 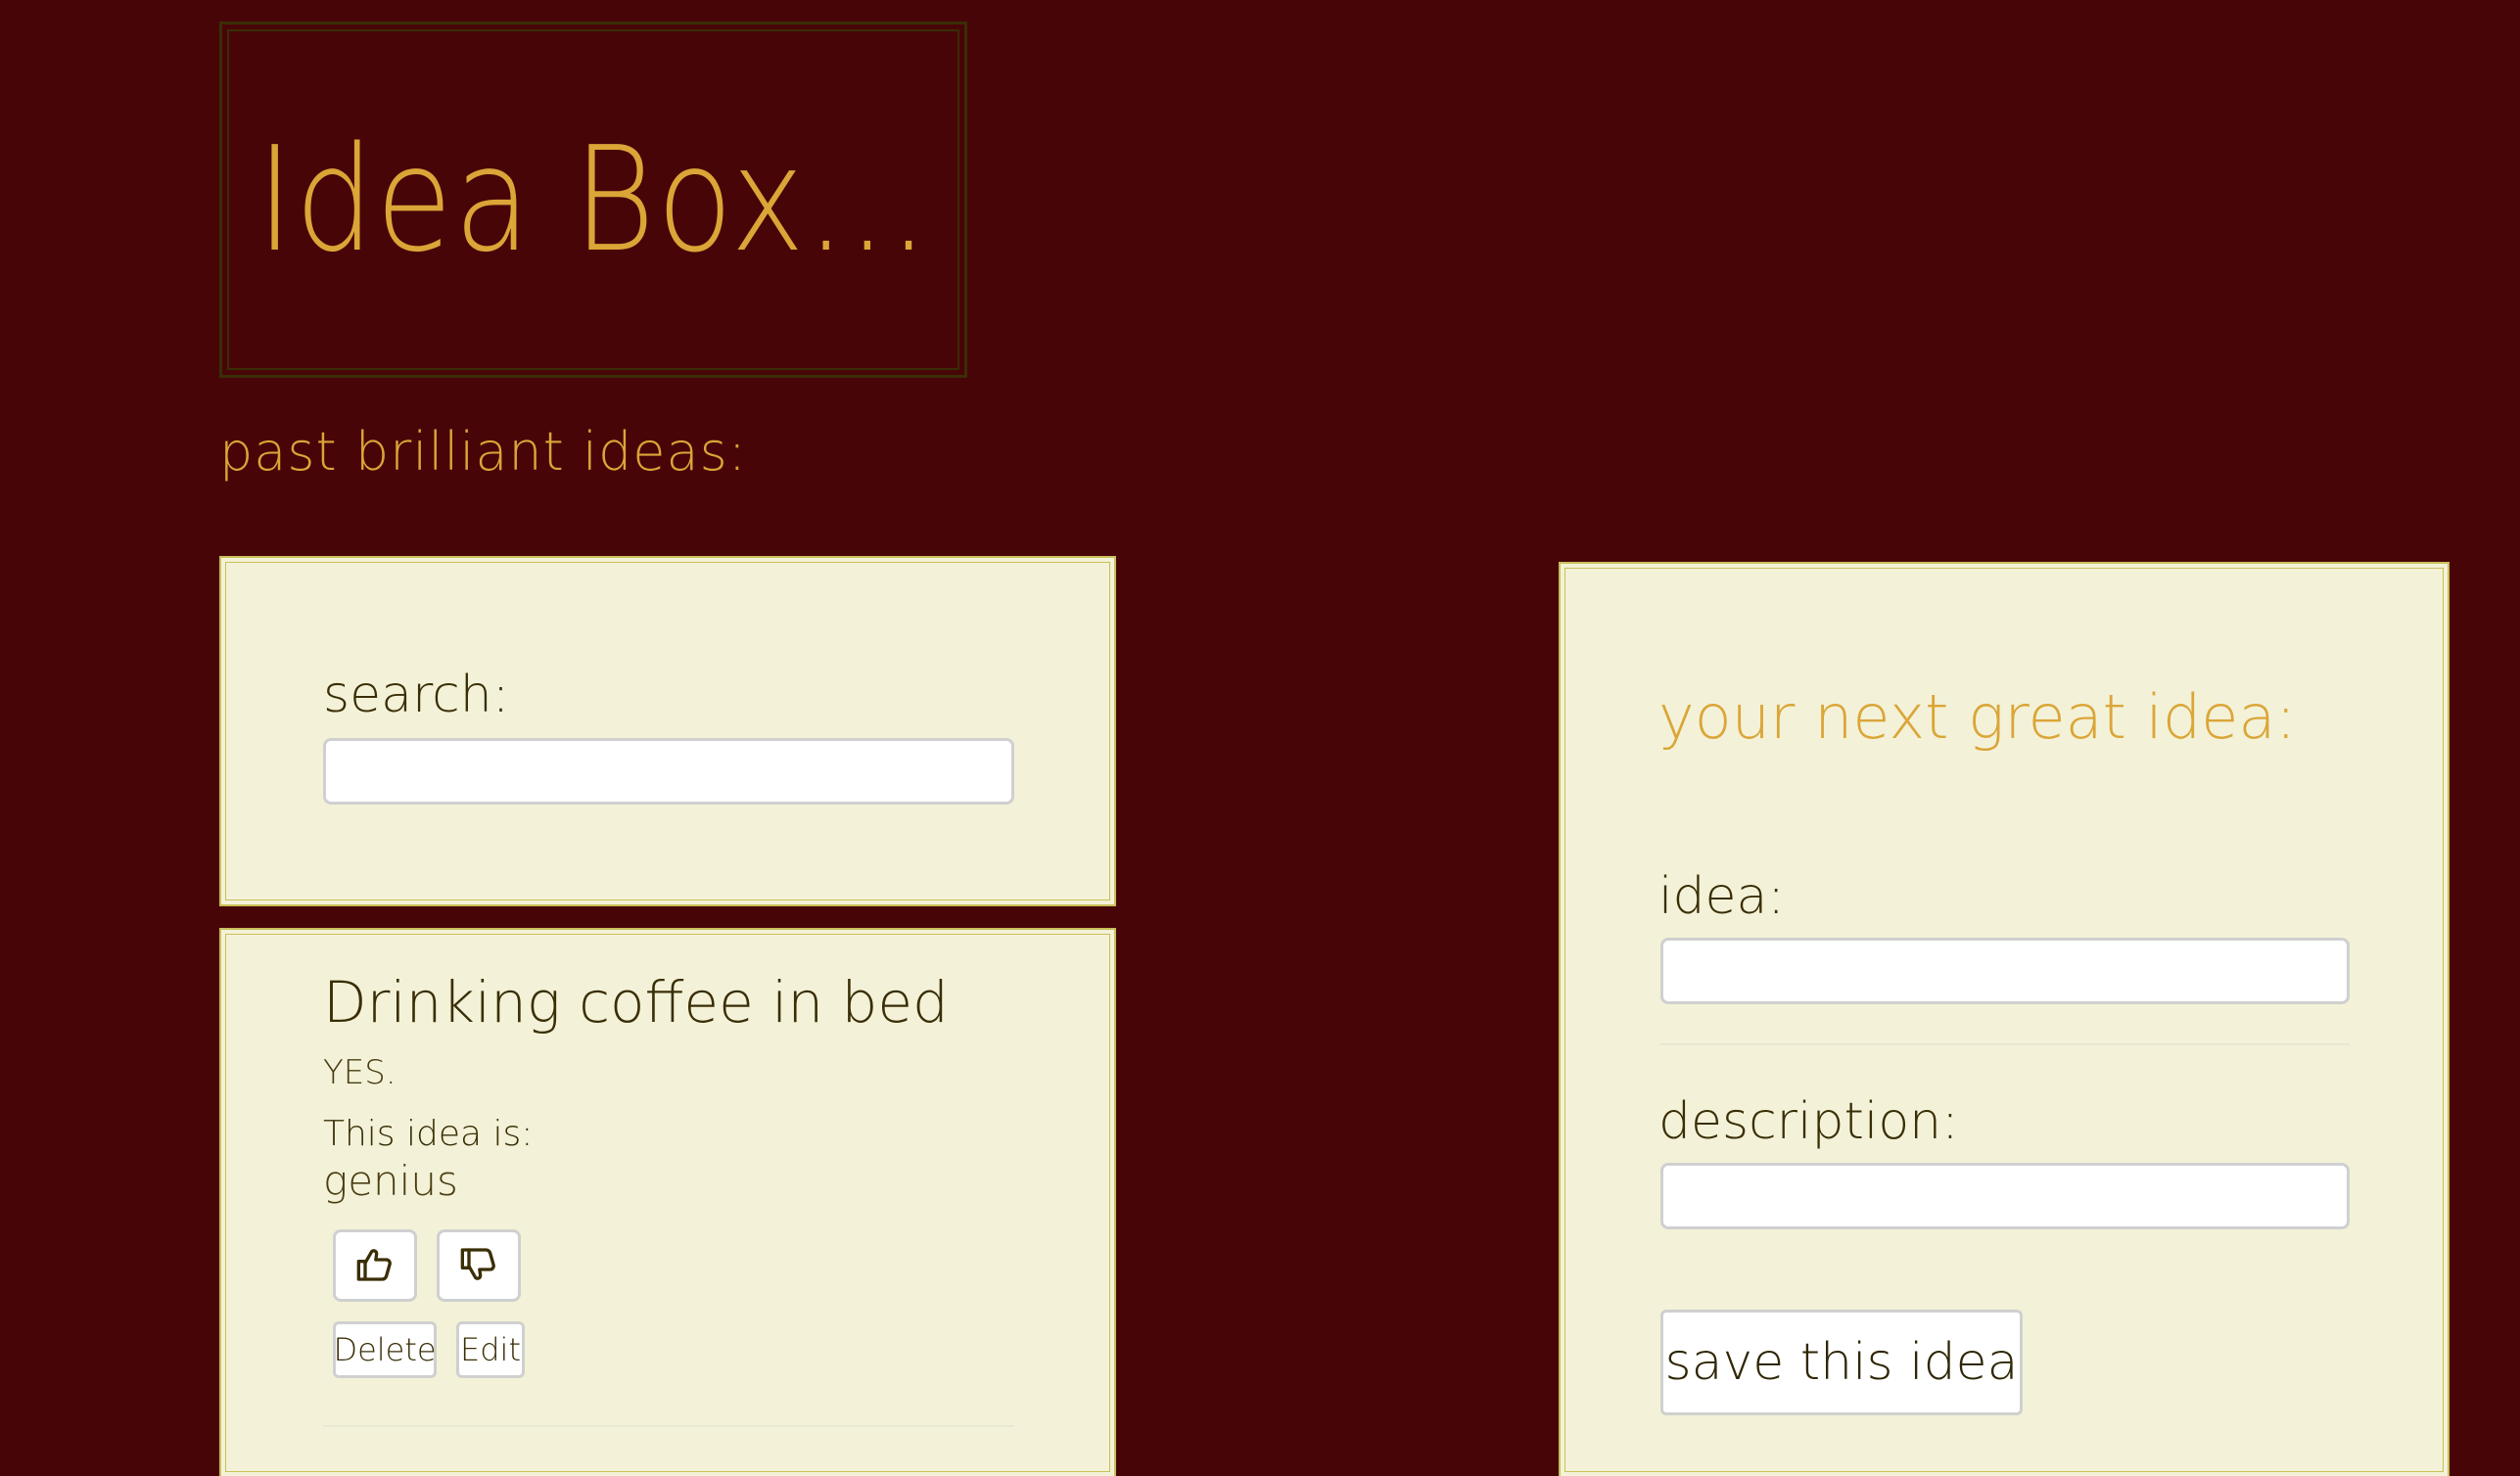 I want to click on idea-field-label: idea:, so click(x=1721, y=896).